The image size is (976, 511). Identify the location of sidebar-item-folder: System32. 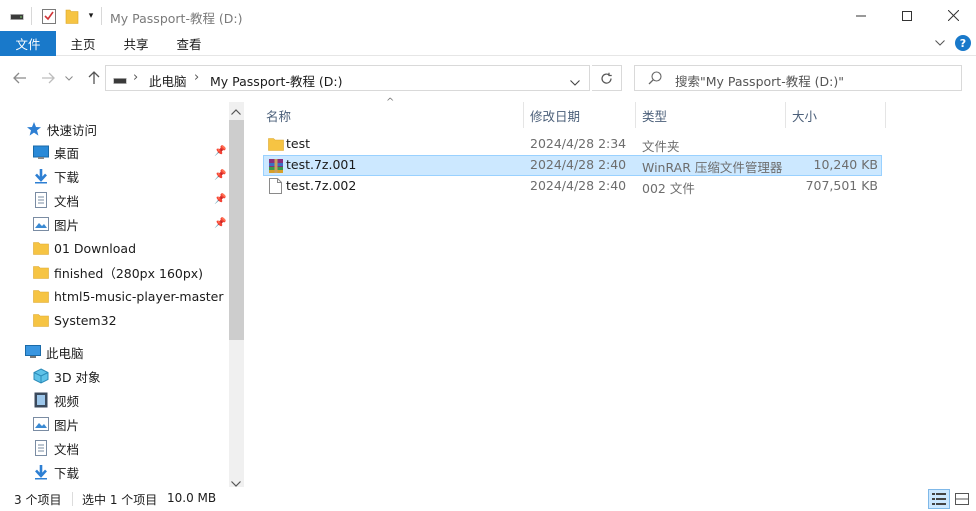
(75, 320).